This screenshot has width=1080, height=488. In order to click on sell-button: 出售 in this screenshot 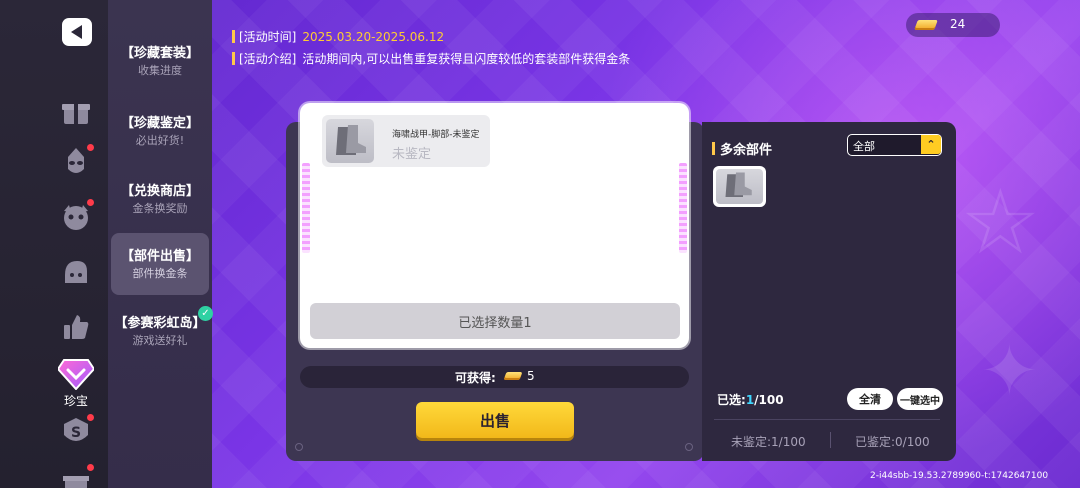, I will do `click(495, 420)`.